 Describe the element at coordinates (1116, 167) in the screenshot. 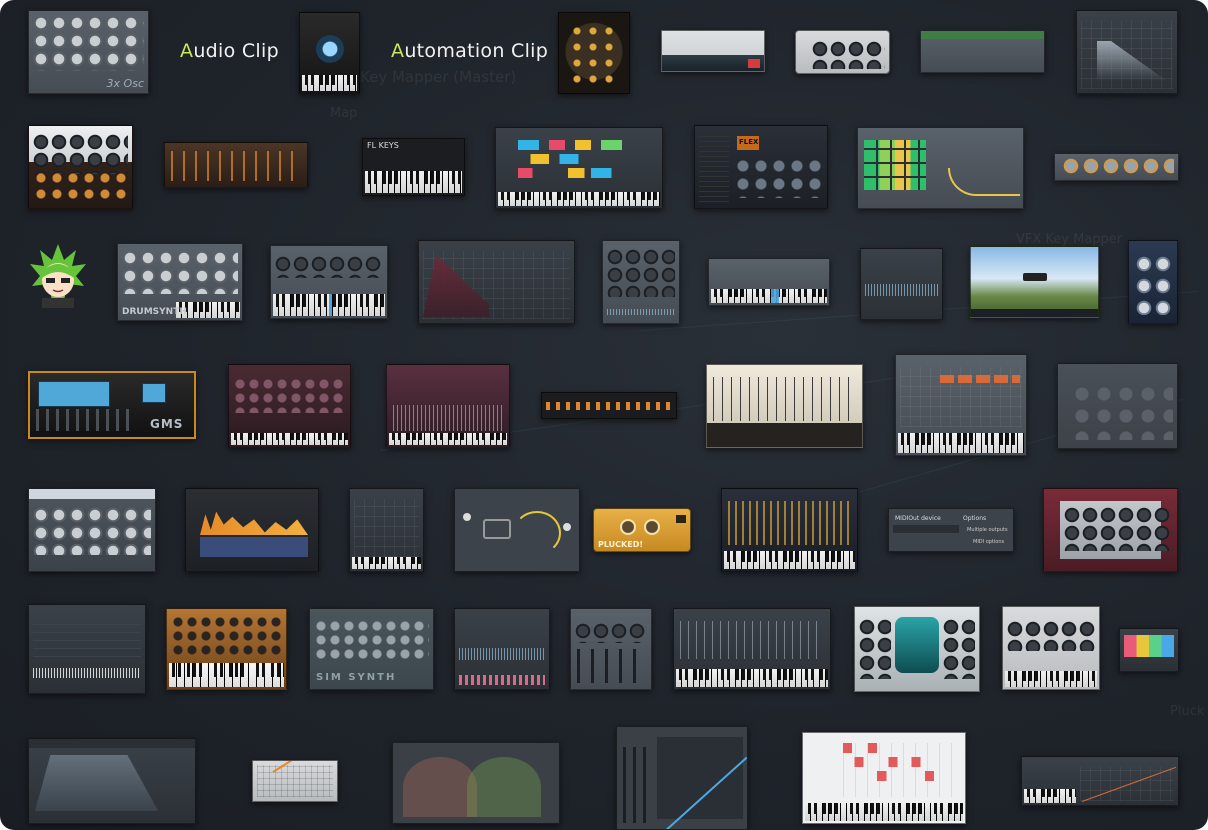

I see `plugin-fruity-filter` at that location.